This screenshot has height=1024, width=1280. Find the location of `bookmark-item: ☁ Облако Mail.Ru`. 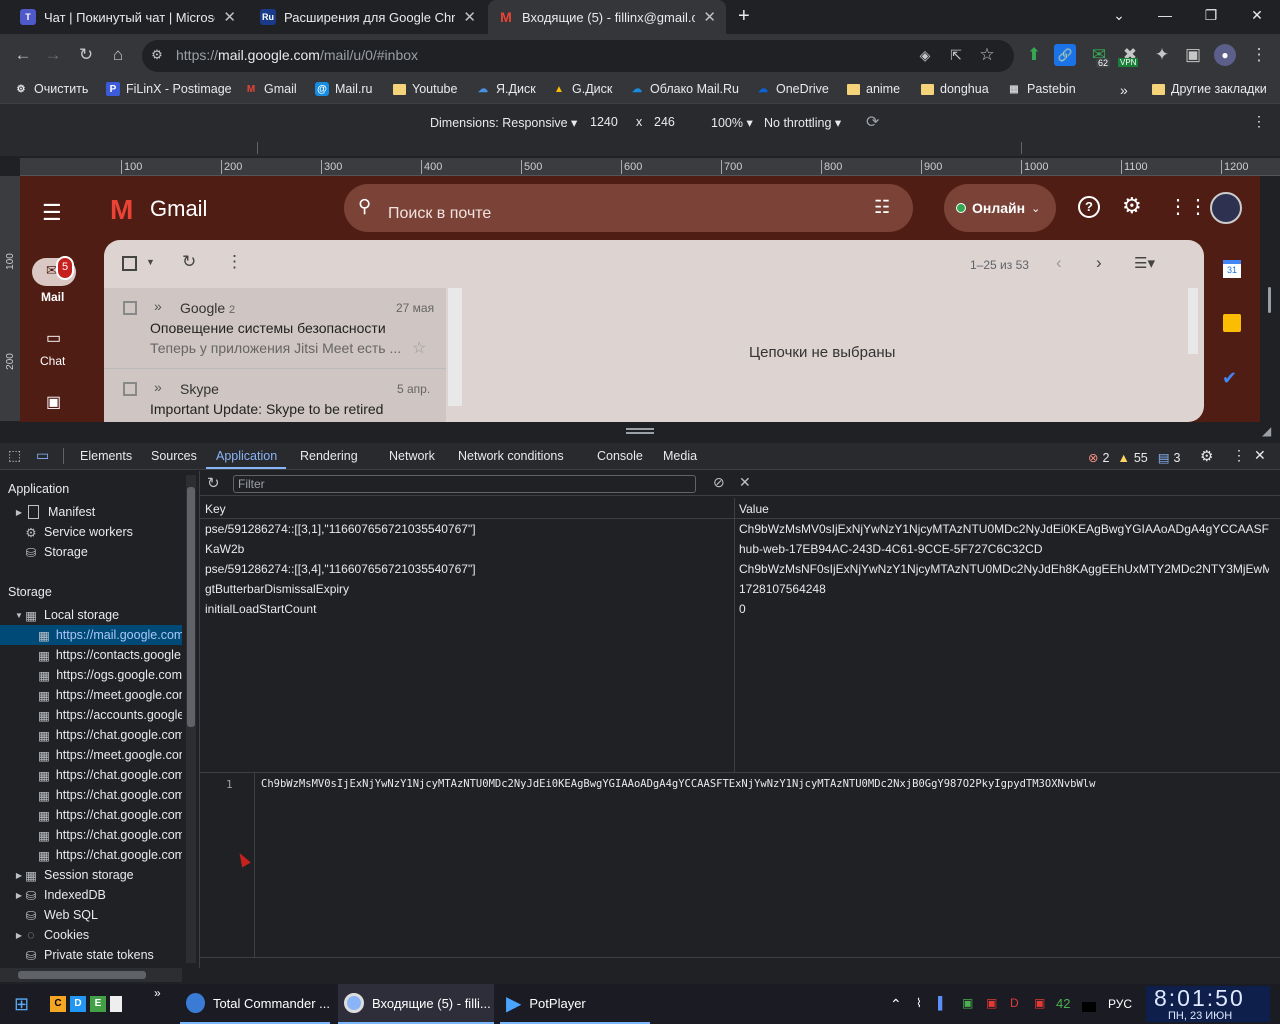

bookmark-item: ☁ Облако Mail.Ru is located at coordinates (684, 89).